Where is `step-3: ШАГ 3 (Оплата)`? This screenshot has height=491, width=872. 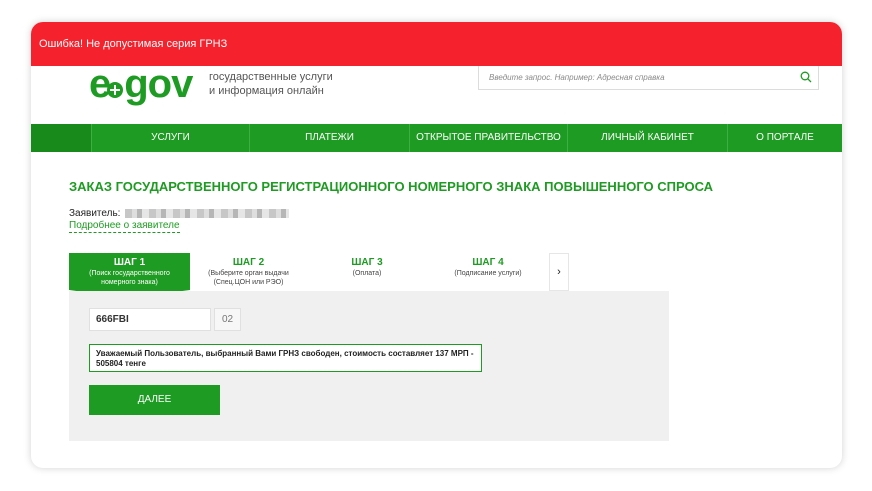 step-3: ШАГ 3 (Оплата) is located at coordinates (367, 272).